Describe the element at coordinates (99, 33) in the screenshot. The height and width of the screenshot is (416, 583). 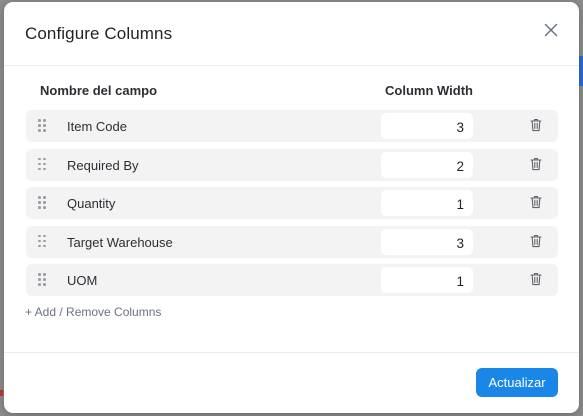
I see `dialog-title: Configure Columns` at that location.